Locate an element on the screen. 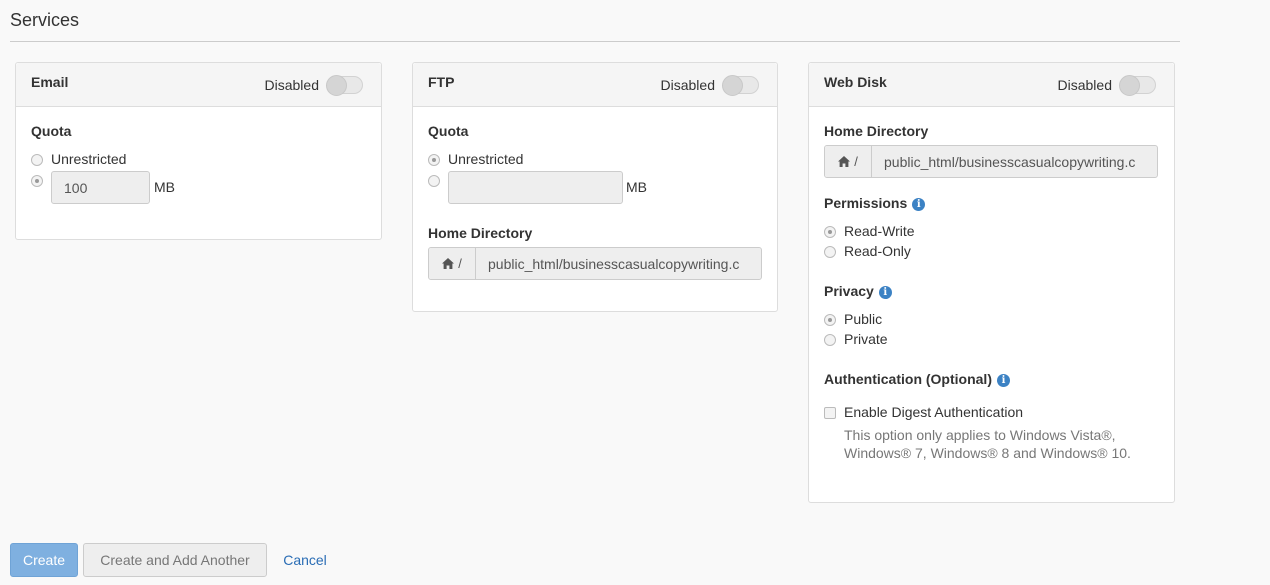 Image resolution: width=1270 pixels, height=585 pixels. ftp-unrestricted-radio is located at coordinates (434, 160).